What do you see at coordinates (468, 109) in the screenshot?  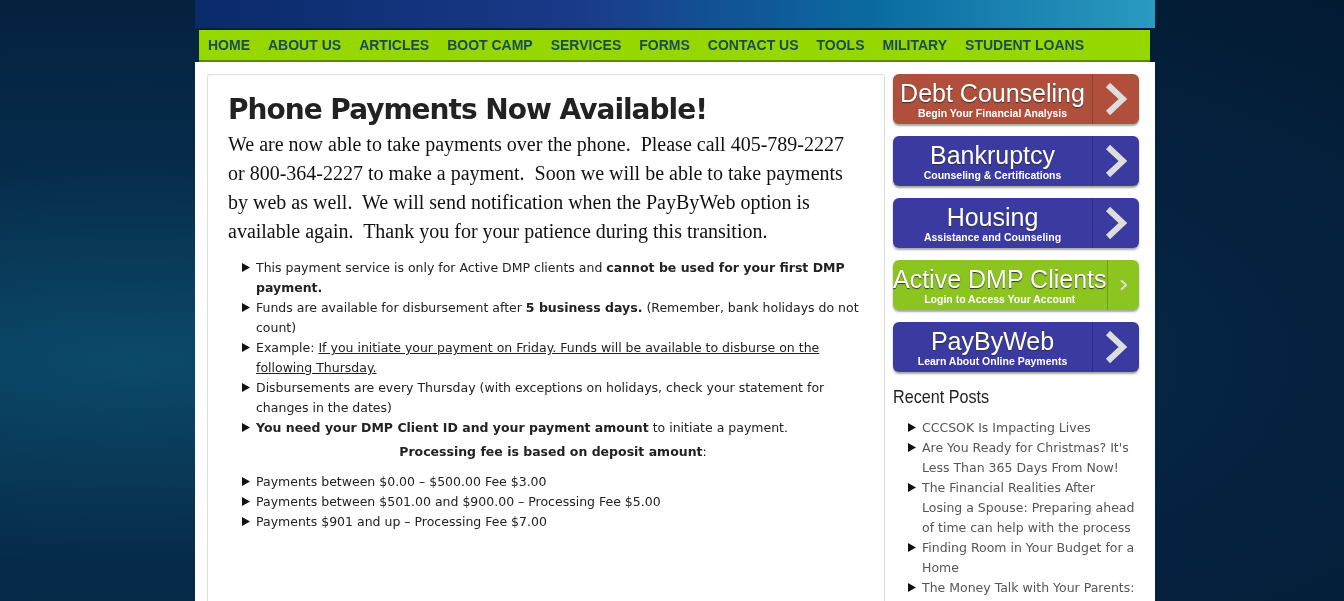 I see `article-title: Phone Payments Now Available!` at bounding box center [468, 109].